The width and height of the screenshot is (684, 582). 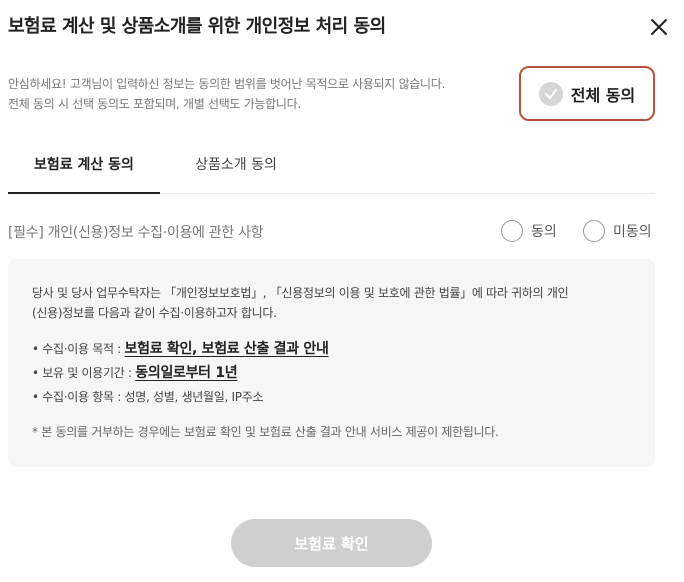 I want to click on disagree-radio-label: 미동의, so click(x=632, y=232).